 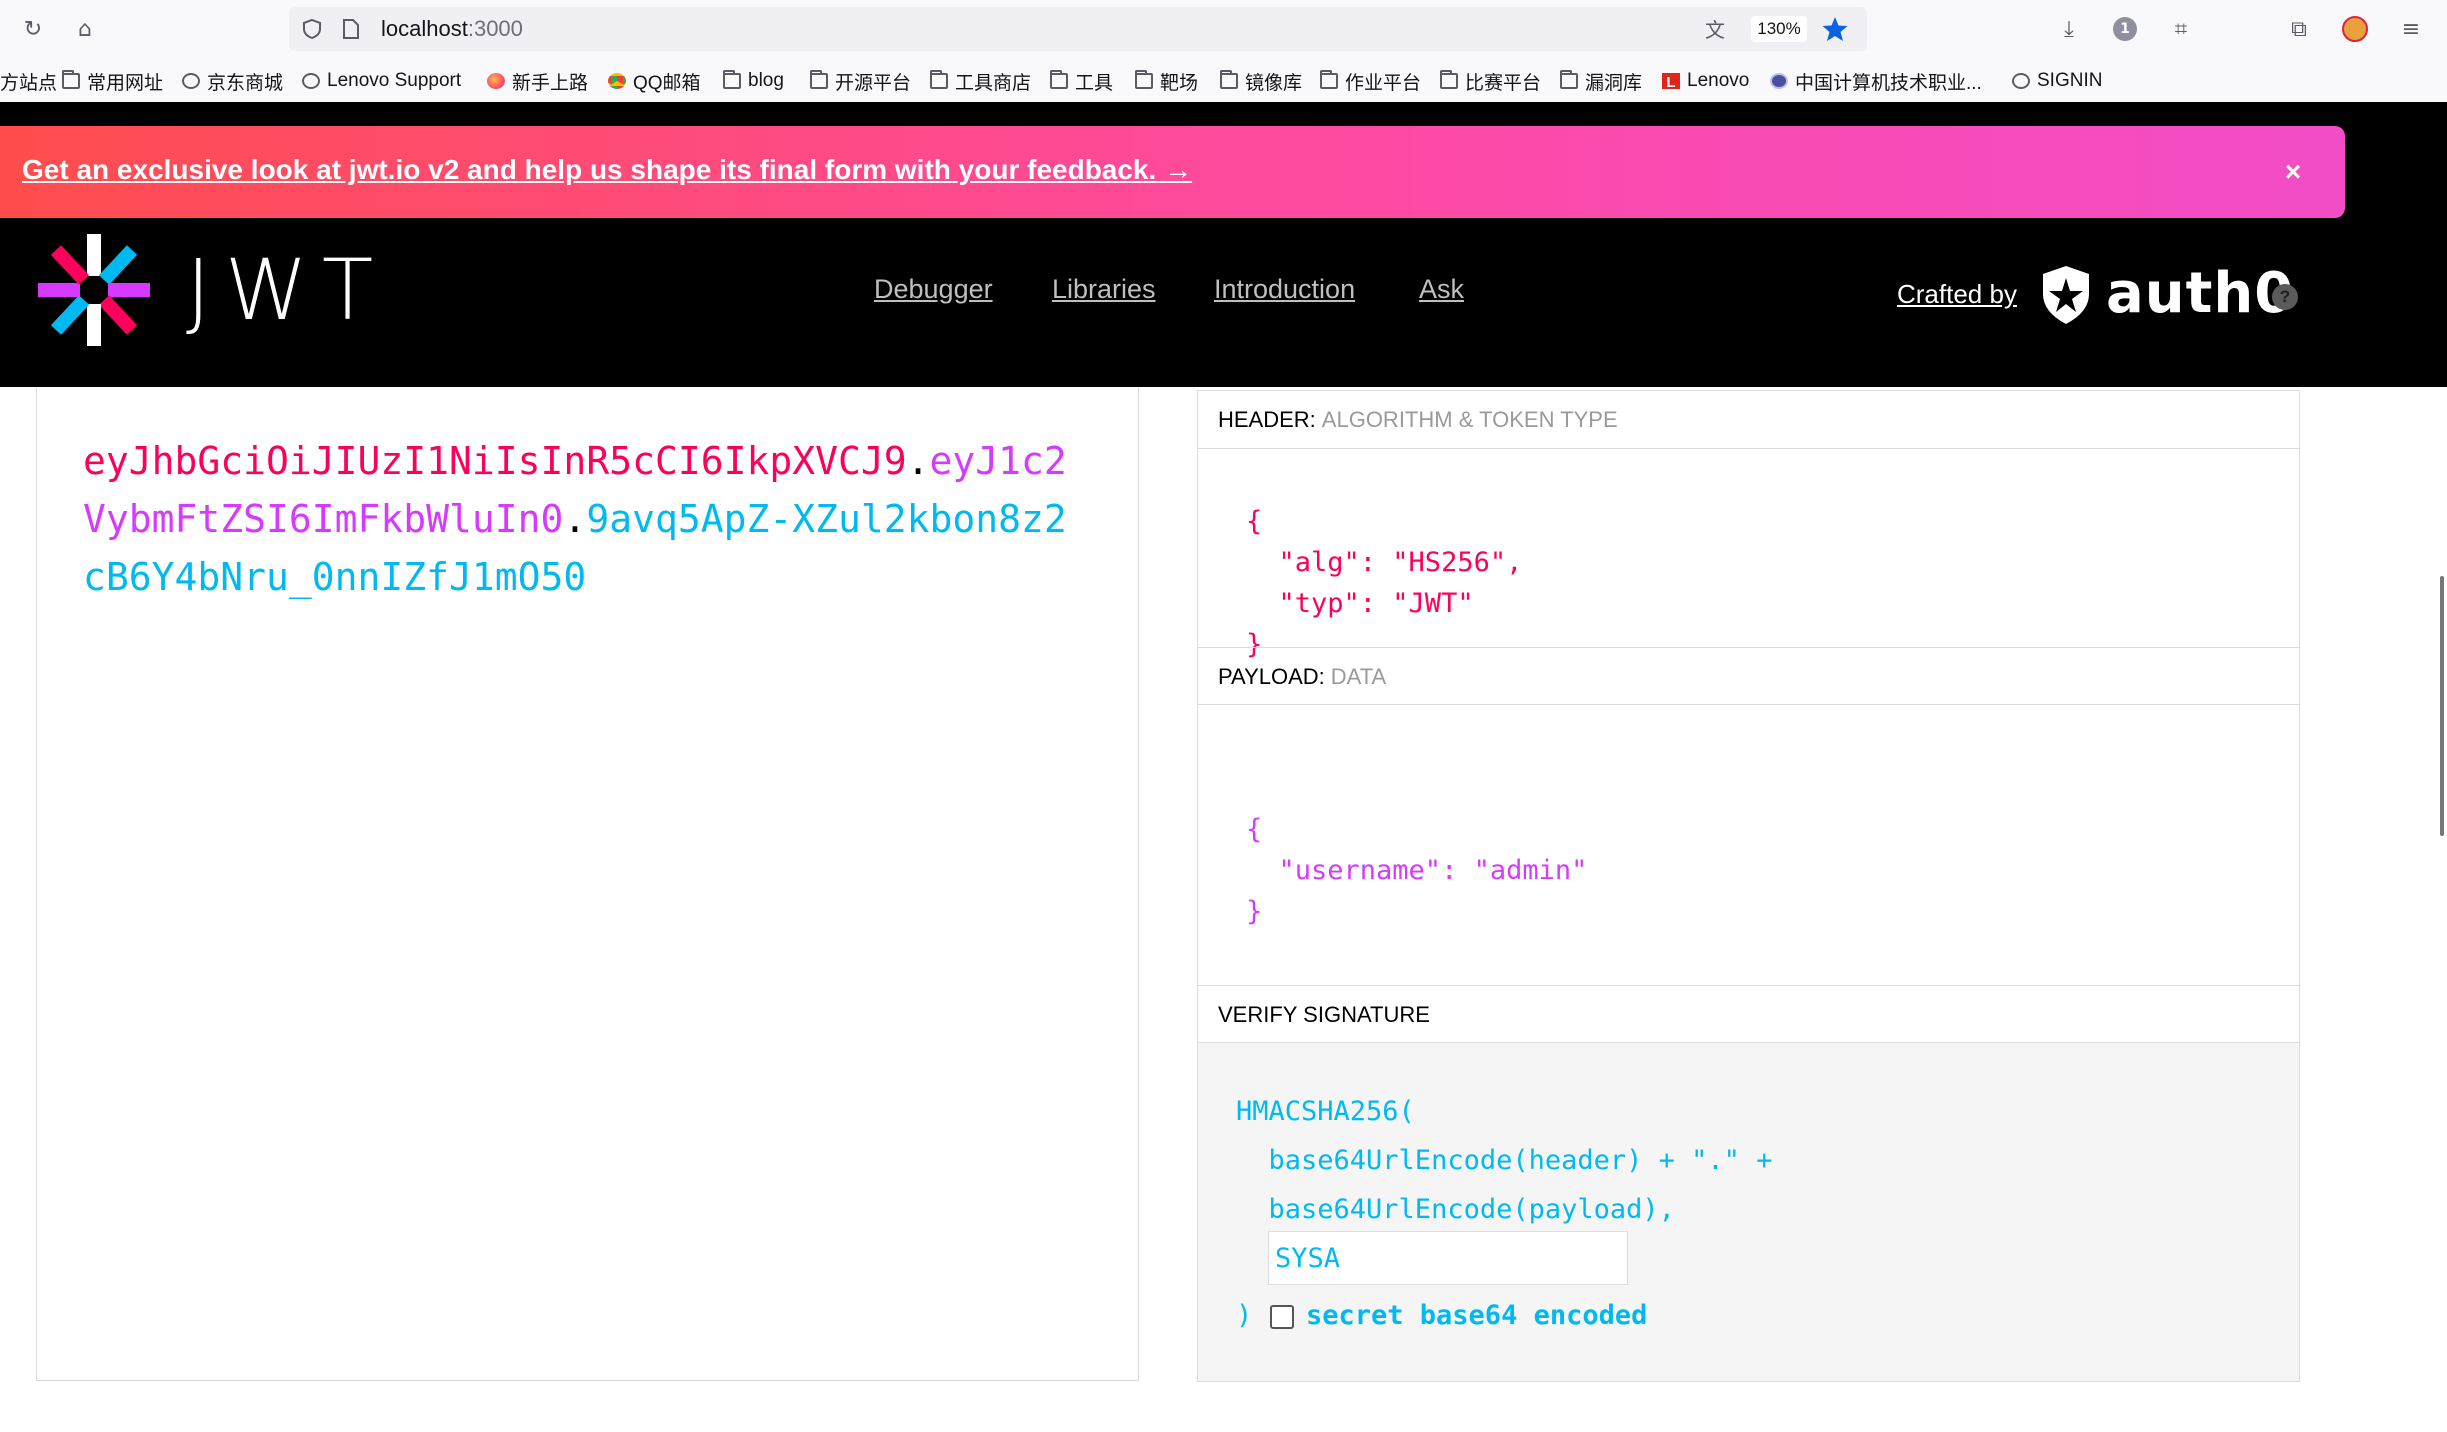 What do you see at coordinates (2200, 293) in the screenshot?
I see `auth0-logo-text: auth0` at bounding box center [2200, 293].